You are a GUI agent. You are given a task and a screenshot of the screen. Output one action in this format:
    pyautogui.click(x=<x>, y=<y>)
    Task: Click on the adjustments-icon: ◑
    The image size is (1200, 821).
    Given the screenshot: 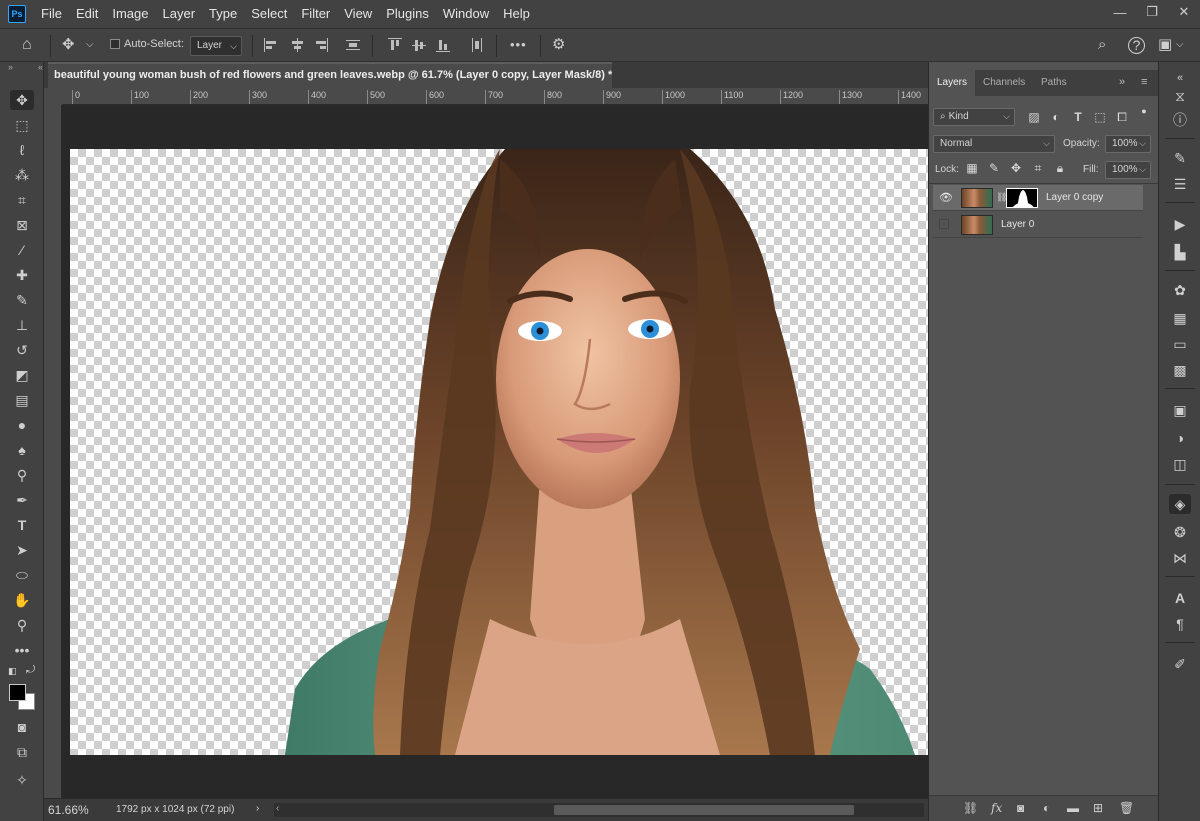 What is the action you would take?
    pyautogui.click(x=1180, y=438)
    